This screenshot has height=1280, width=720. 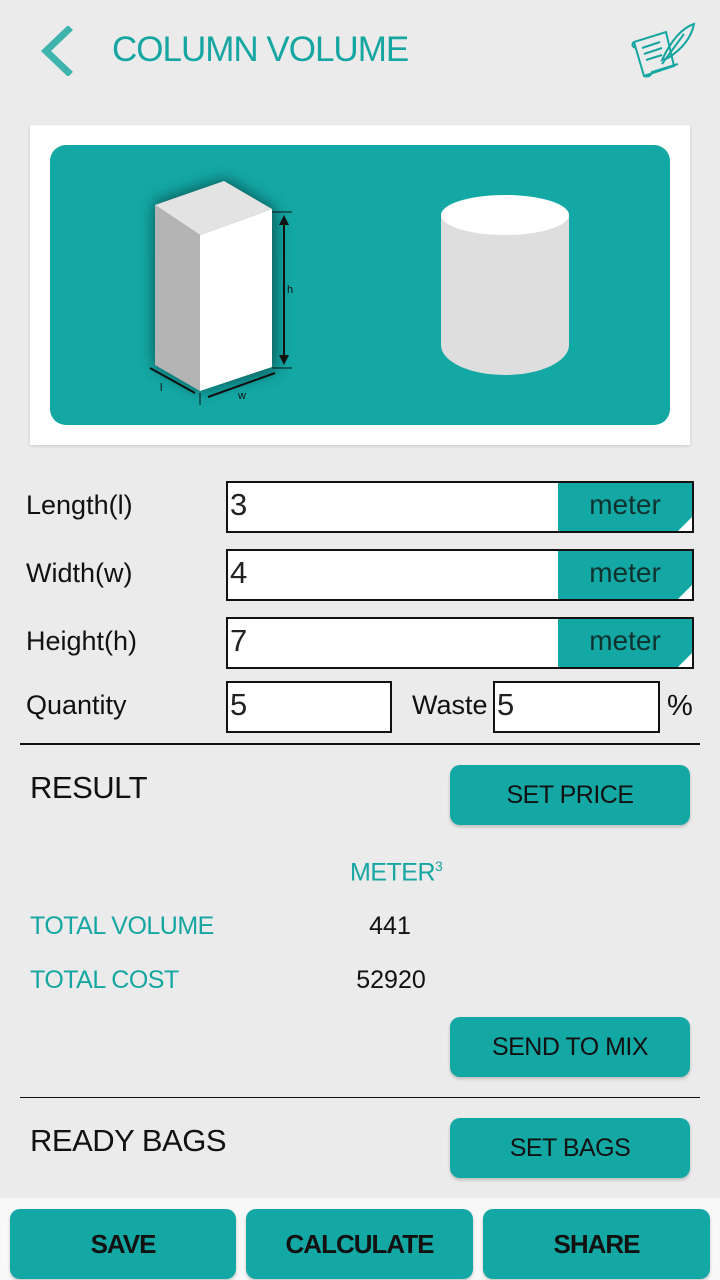 I want to click on total-volume-value: 441, so click(x=390, y=926).